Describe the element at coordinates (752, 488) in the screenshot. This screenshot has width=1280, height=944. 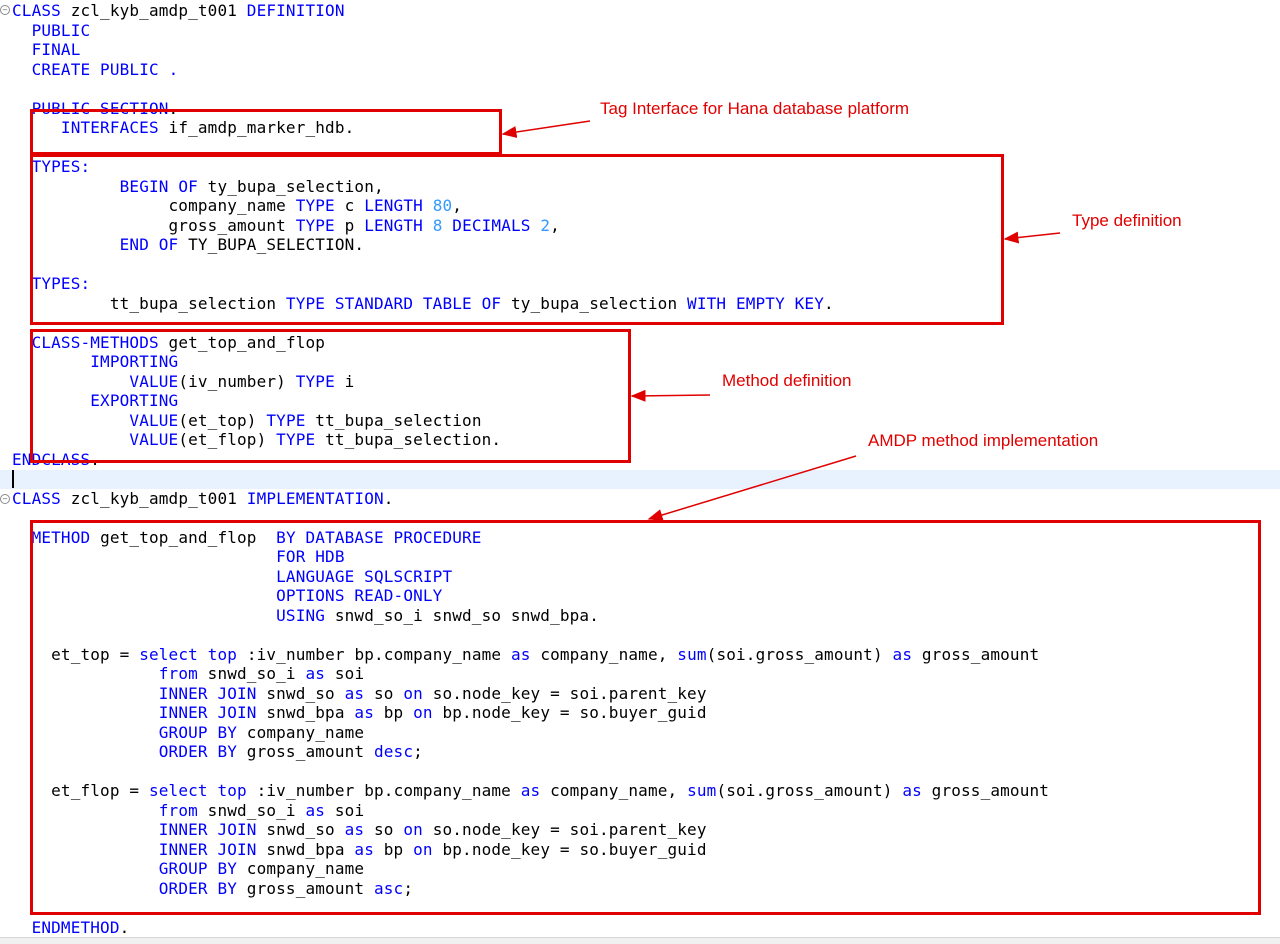
I see `amdp-implementation-arrow` at that location.